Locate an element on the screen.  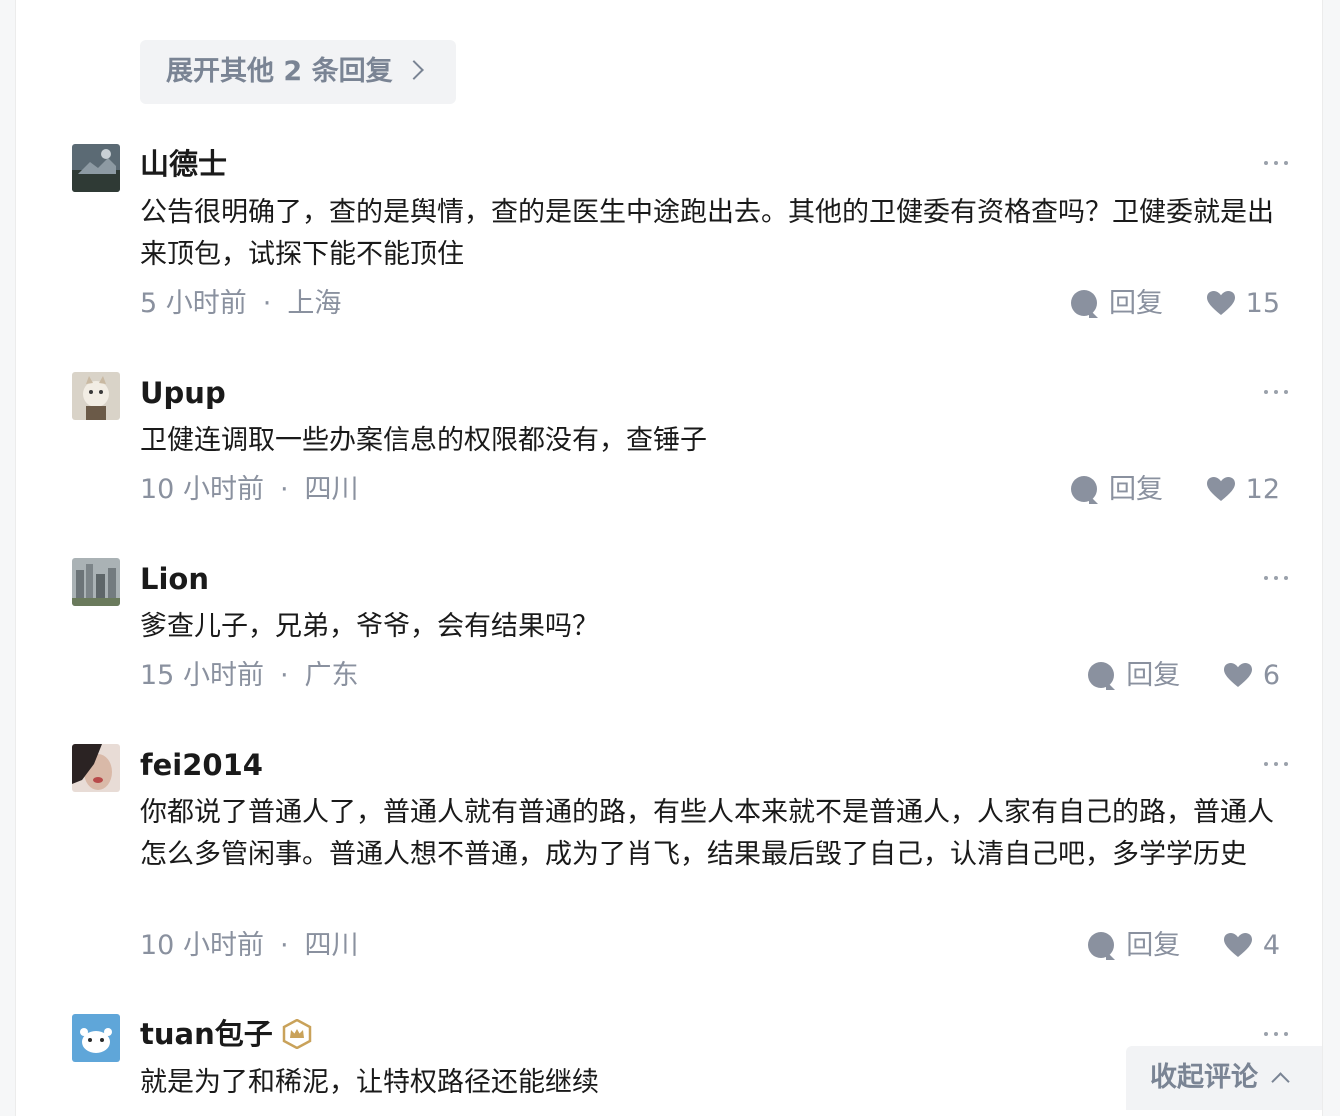
collapse-comments-label: 收起评论 is located at coordinates (1204, 1077).